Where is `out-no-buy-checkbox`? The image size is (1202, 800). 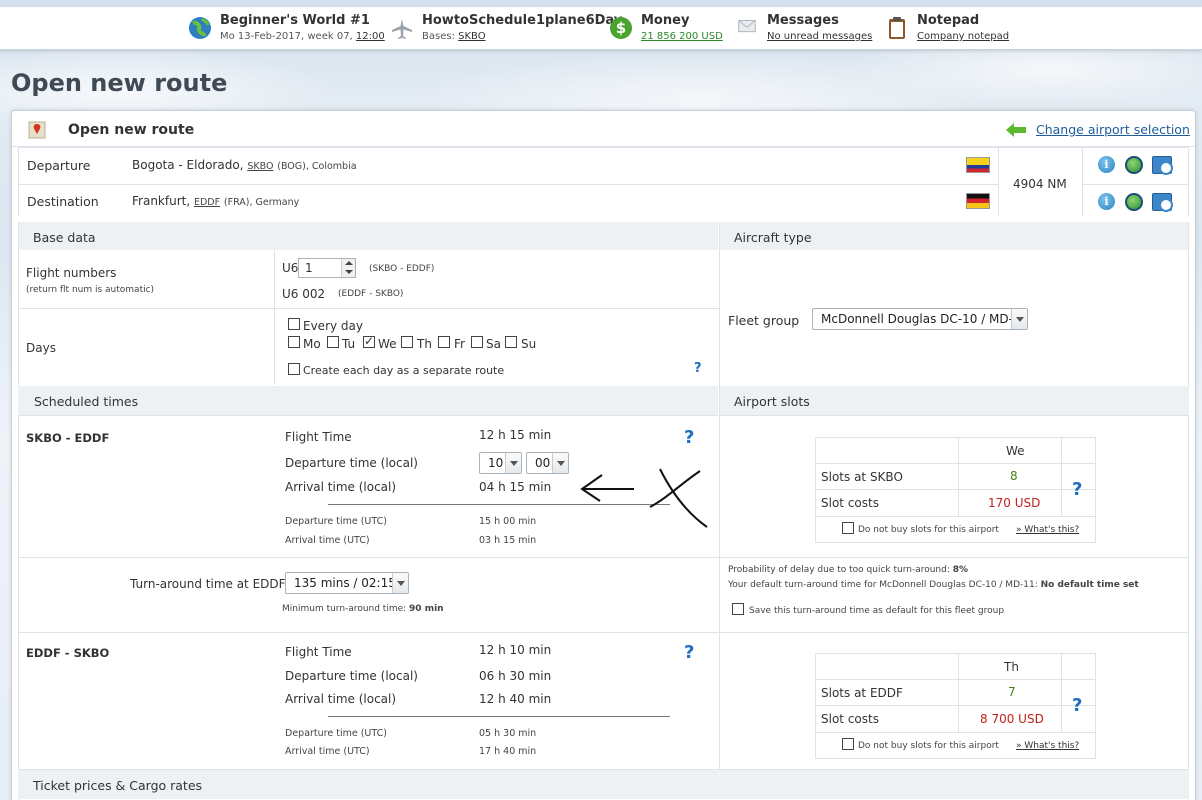
out-no-buy-checkbox is located at coordinates (848, 528).